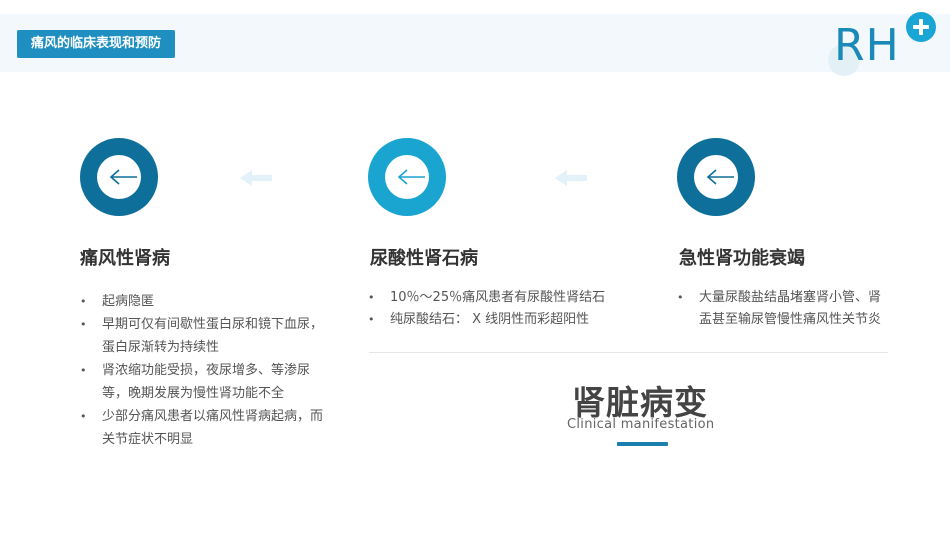  Describe the element at coordinates (204, 382) in the screenshot. I see `bullet-item: 肾浓缩功能受损，夜尿增多、等渗尿等，晚期发展为慢性肾功能不全` at that location.